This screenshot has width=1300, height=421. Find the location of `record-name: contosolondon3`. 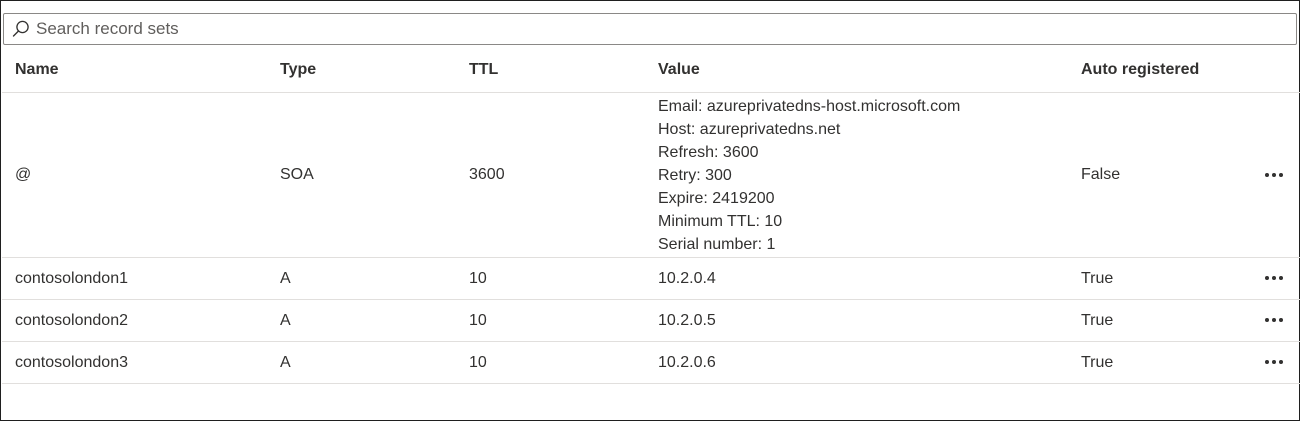

record-name: contosolondon3 is located at coordinates (141, 362).